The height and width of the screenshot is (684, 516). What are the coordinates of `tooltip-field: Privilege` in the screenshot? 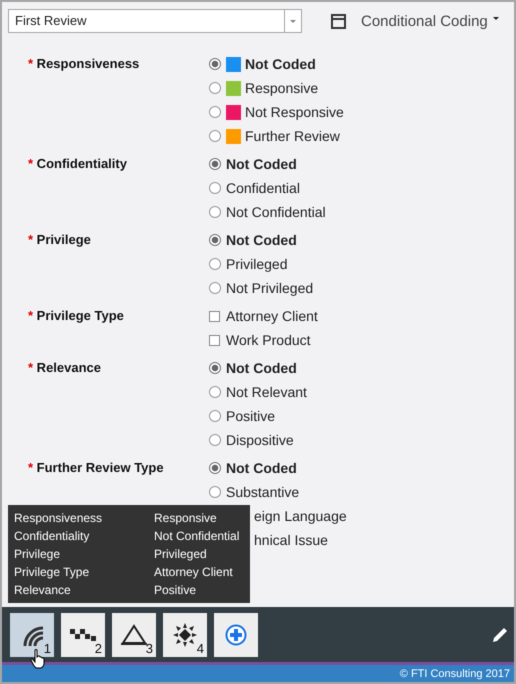 It's located at (84, 554).